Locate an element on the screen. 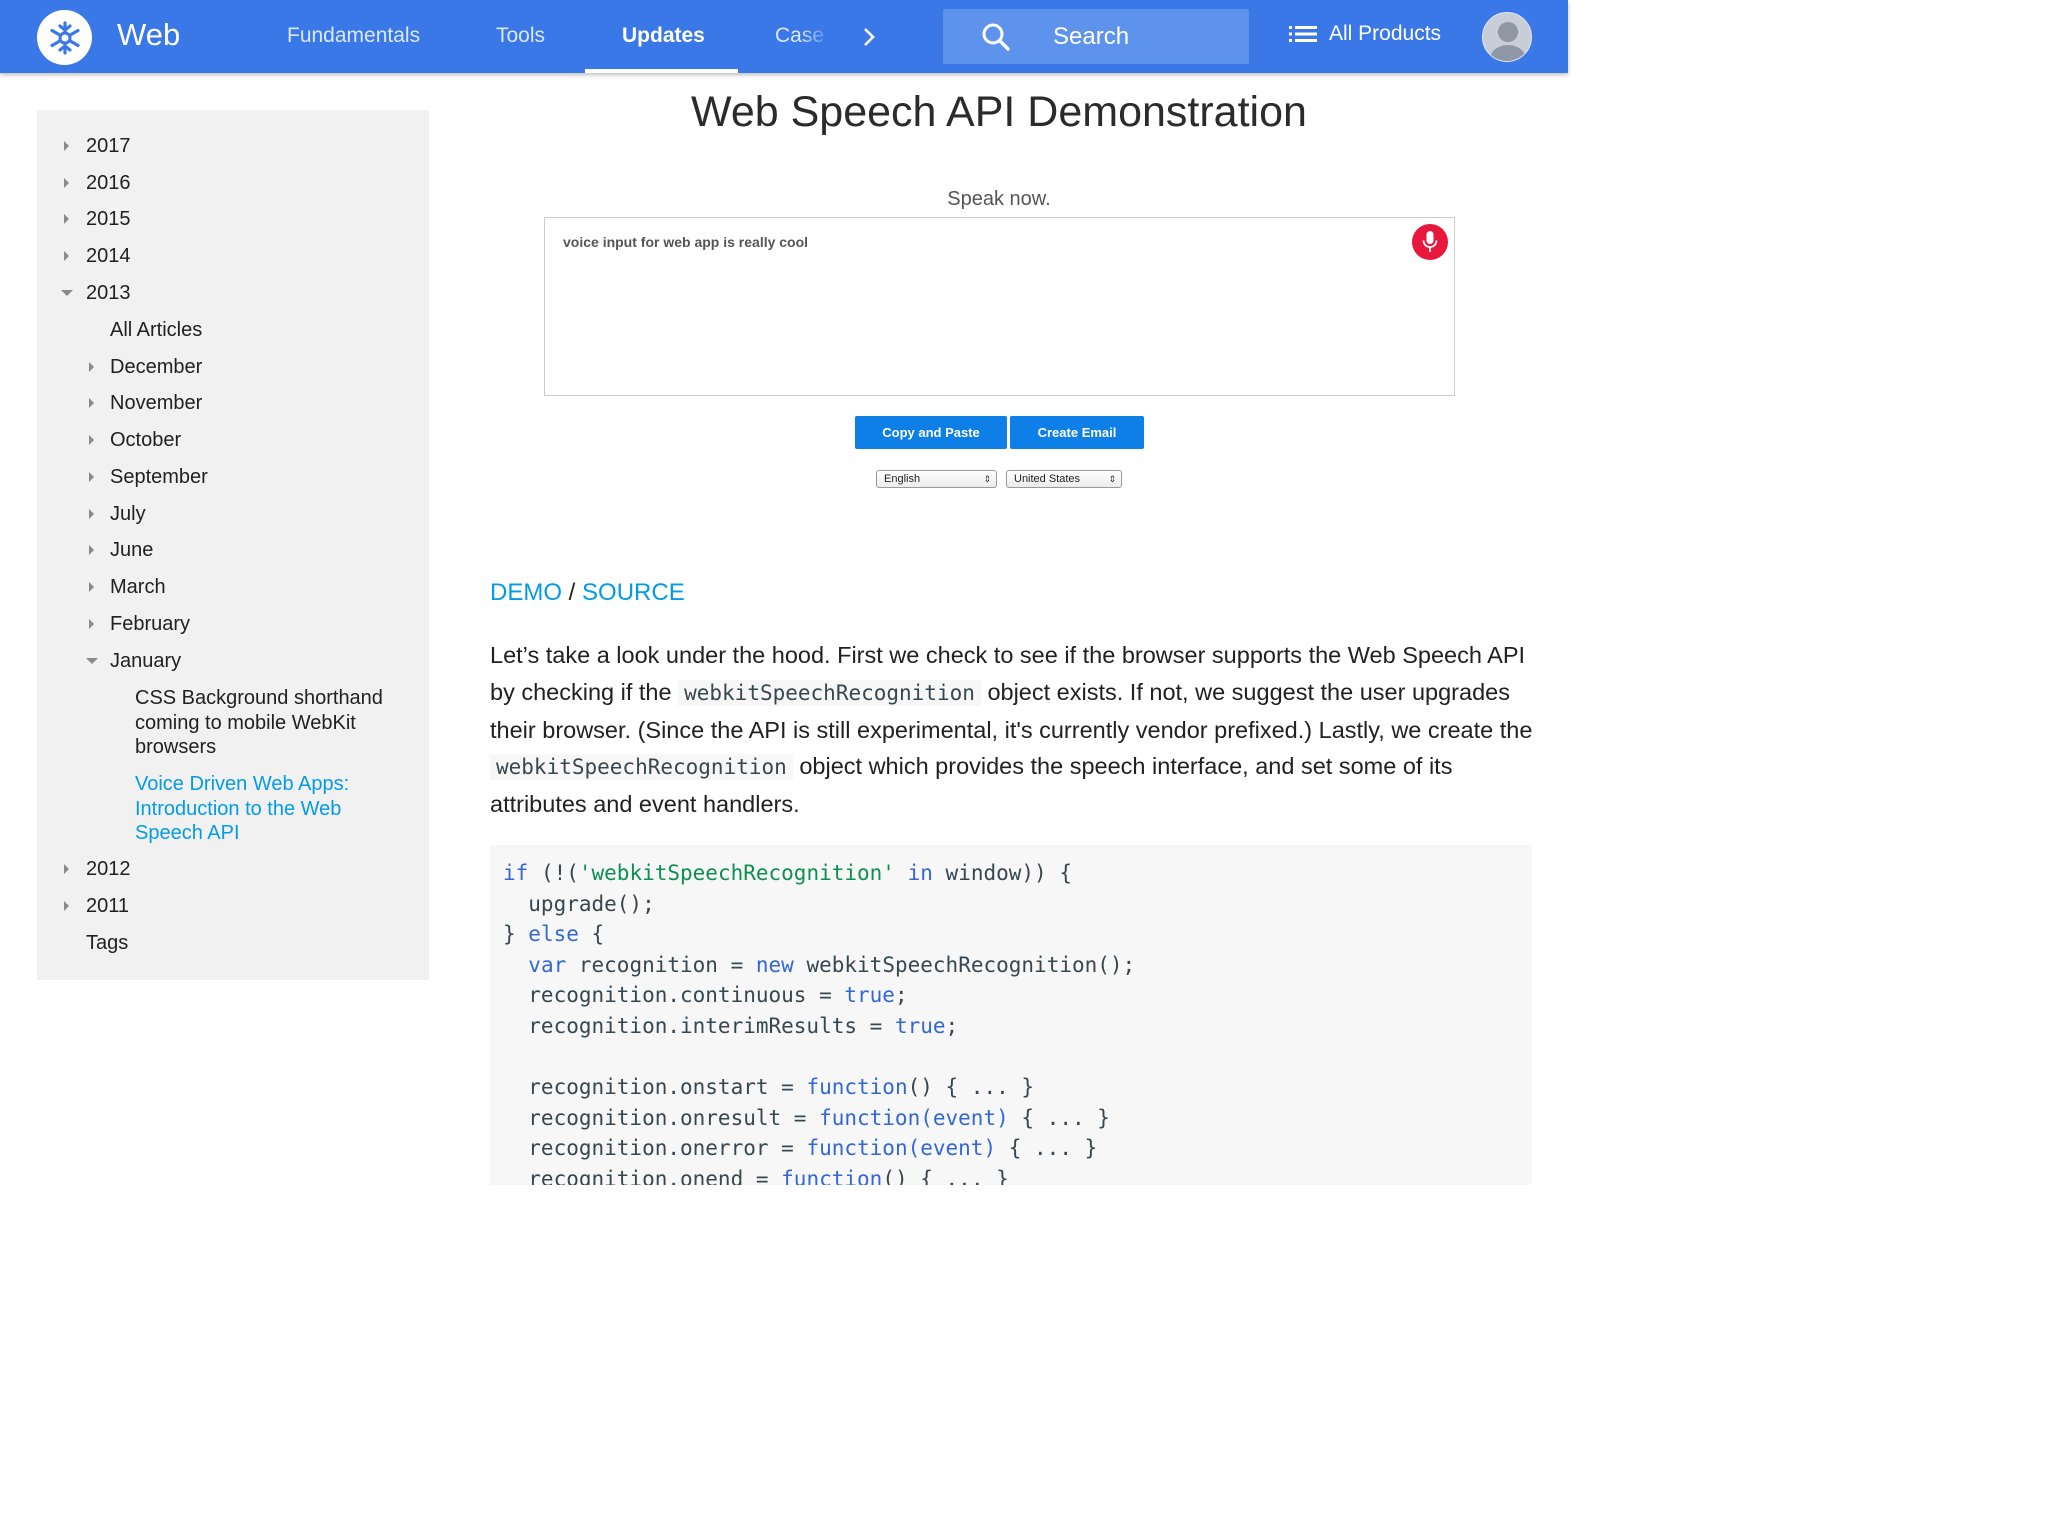  dialect-select: United States ⇕ is located at coordinates (1064, 479).